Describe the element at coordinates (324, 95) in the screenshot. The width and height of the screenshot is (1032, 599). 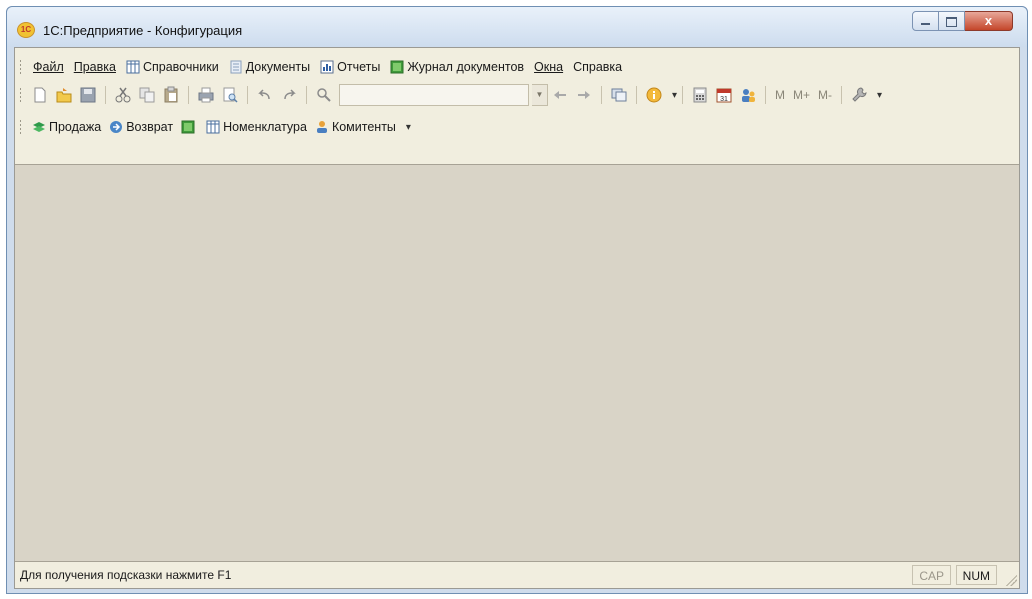
I see `search-icon` at that location.